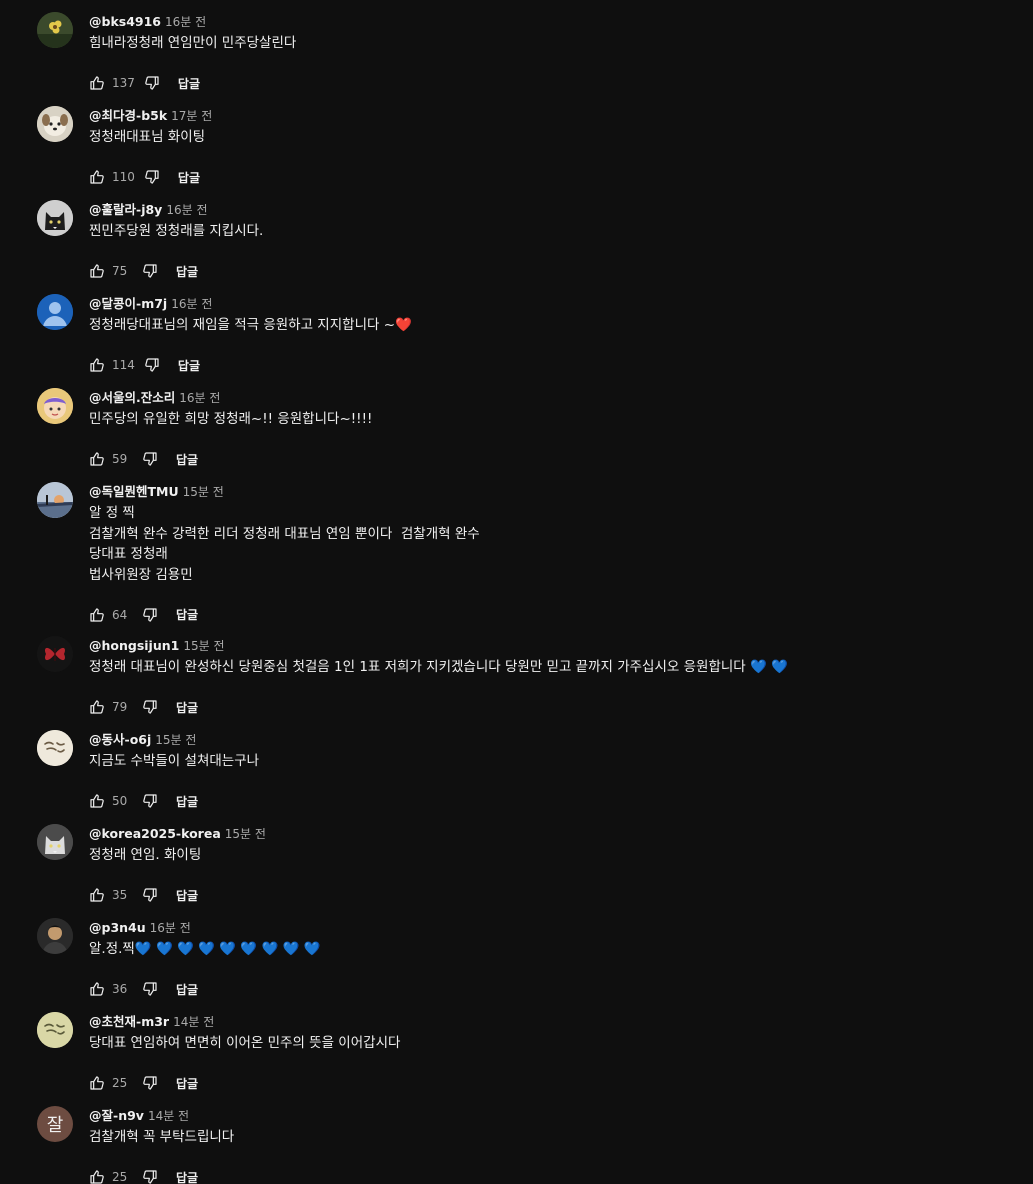  Describe the element at coordinates (55, 500) in the screenshot. I see `sunset-avatar-icon` at that location.